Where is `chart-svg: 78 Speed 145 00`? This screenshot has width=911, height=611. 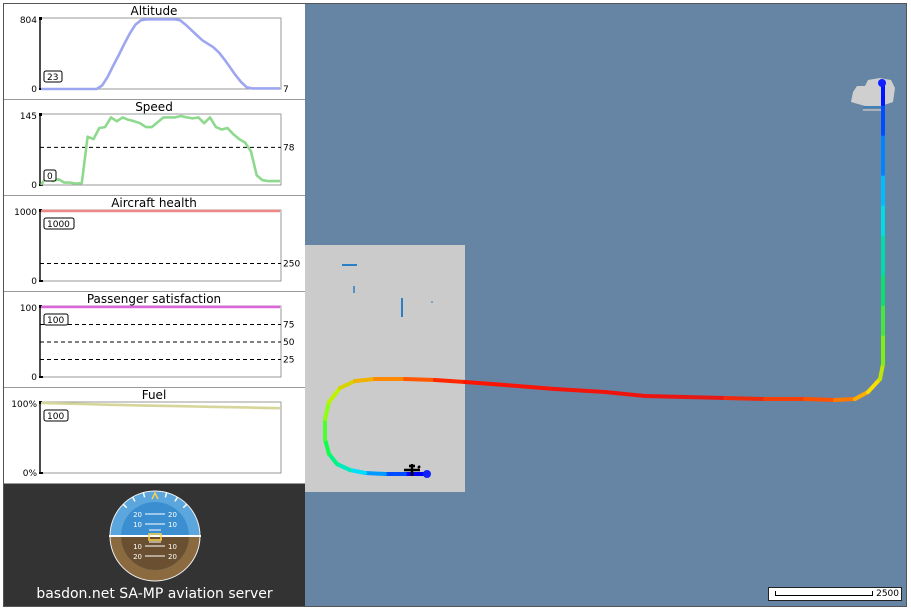
chart-svg: 78 Speed 145 00 is located at coordinates (157, 145).